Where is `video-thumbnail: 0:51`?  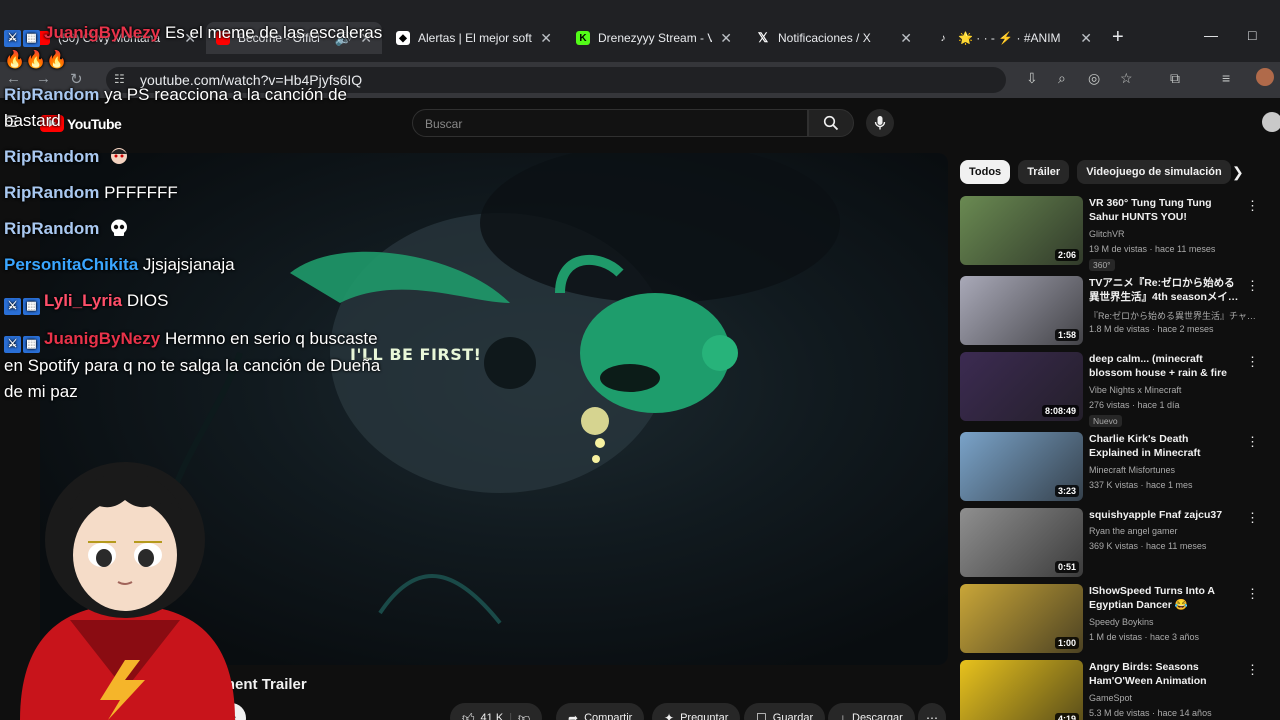
video-thumbnail: 0:51 is located at coordinates (1021, 542).